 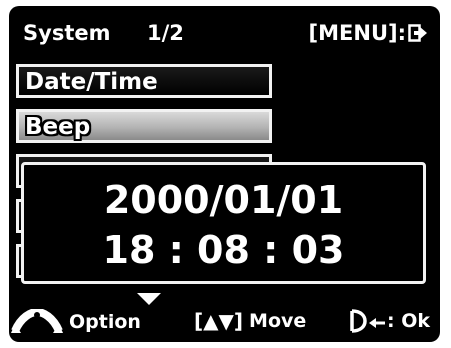 What do you see at coordinates (165, 33) in the screenshot?
I see `page-indicator: 1/2` at bounding box center [165, 33].